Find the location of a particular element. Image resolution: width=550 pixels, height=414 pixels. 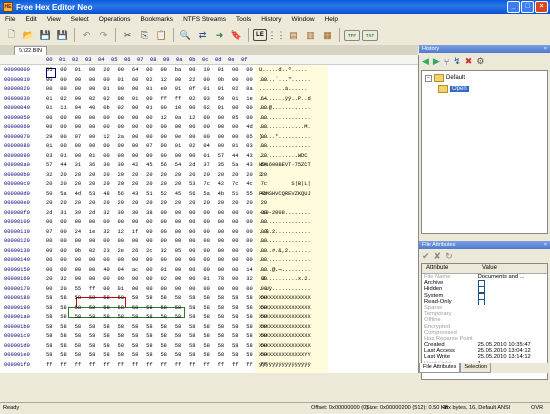

app-icon: HE is located at coordinates (8, 7).